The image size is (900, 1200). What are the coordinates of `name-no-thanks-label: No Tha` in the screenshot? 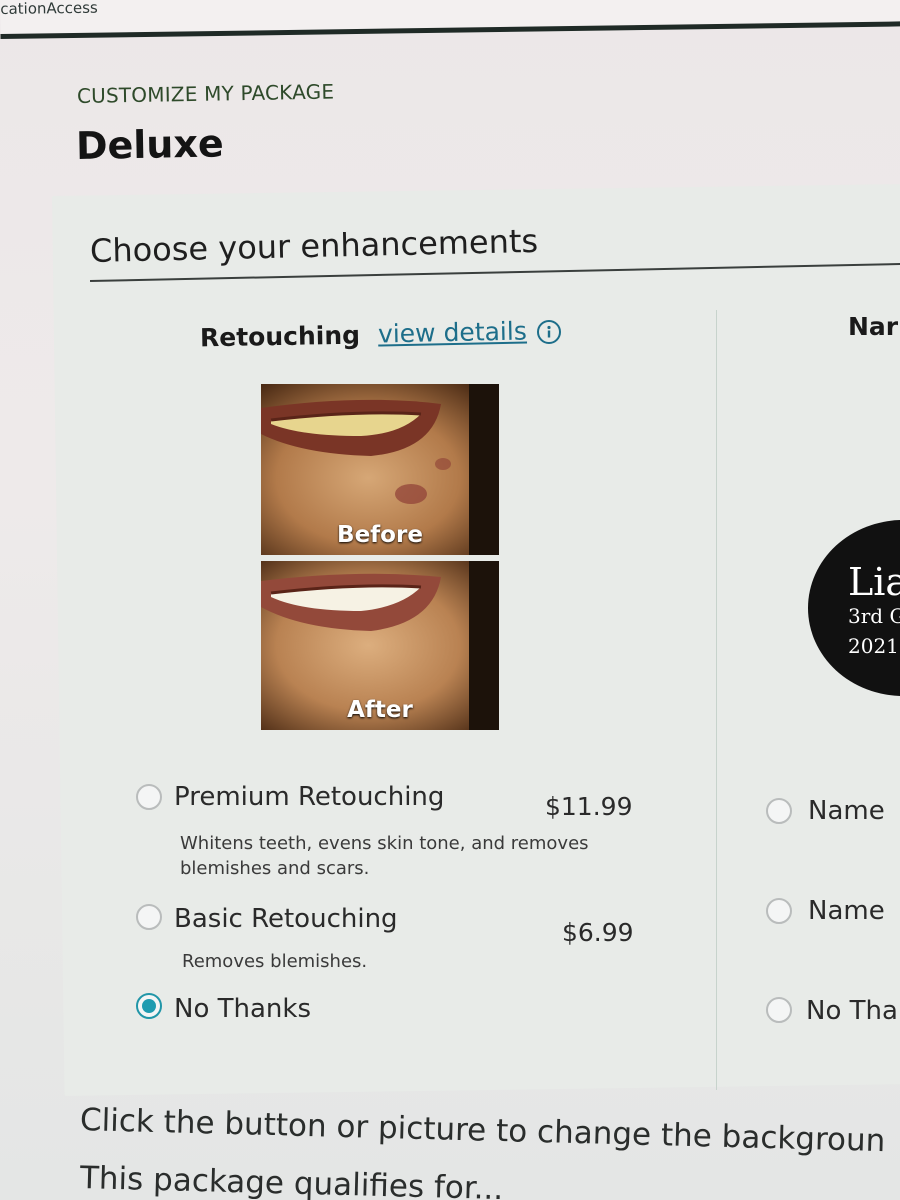 It's located at (852, 1011).